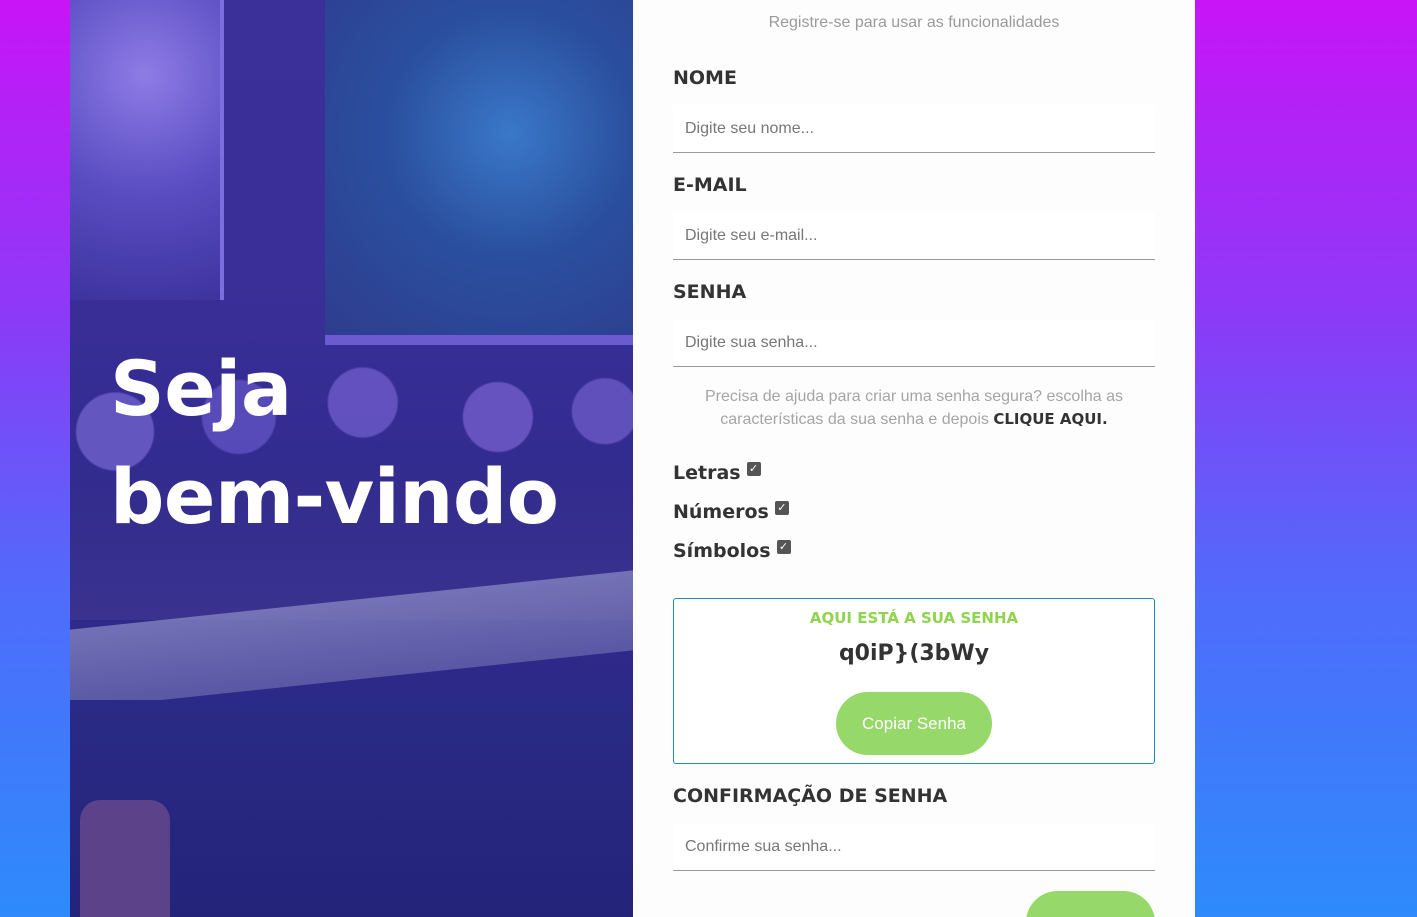  I want to click on option-numbers: Números ✓, so click(731, 512).